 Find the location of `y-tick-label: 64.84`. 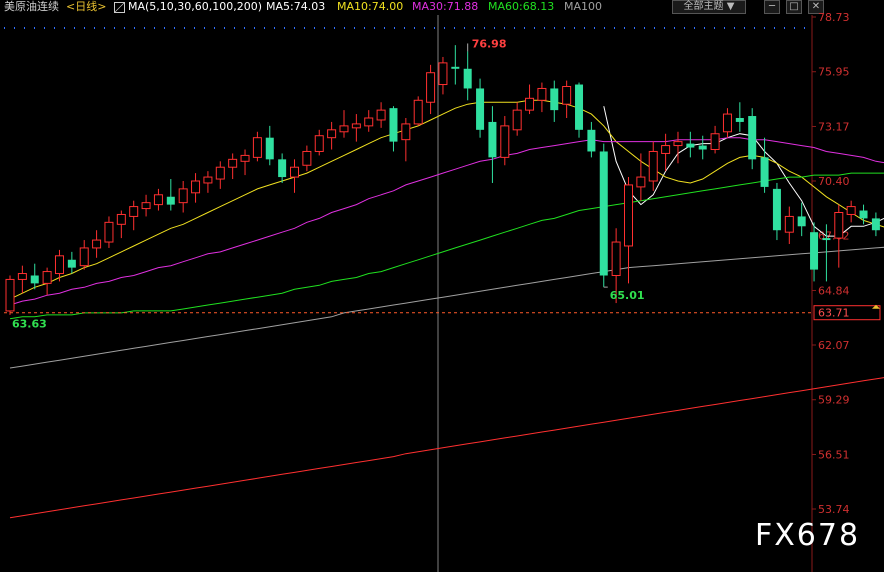

y-tick-label: 64.84 is located at coordinates (834, 290).